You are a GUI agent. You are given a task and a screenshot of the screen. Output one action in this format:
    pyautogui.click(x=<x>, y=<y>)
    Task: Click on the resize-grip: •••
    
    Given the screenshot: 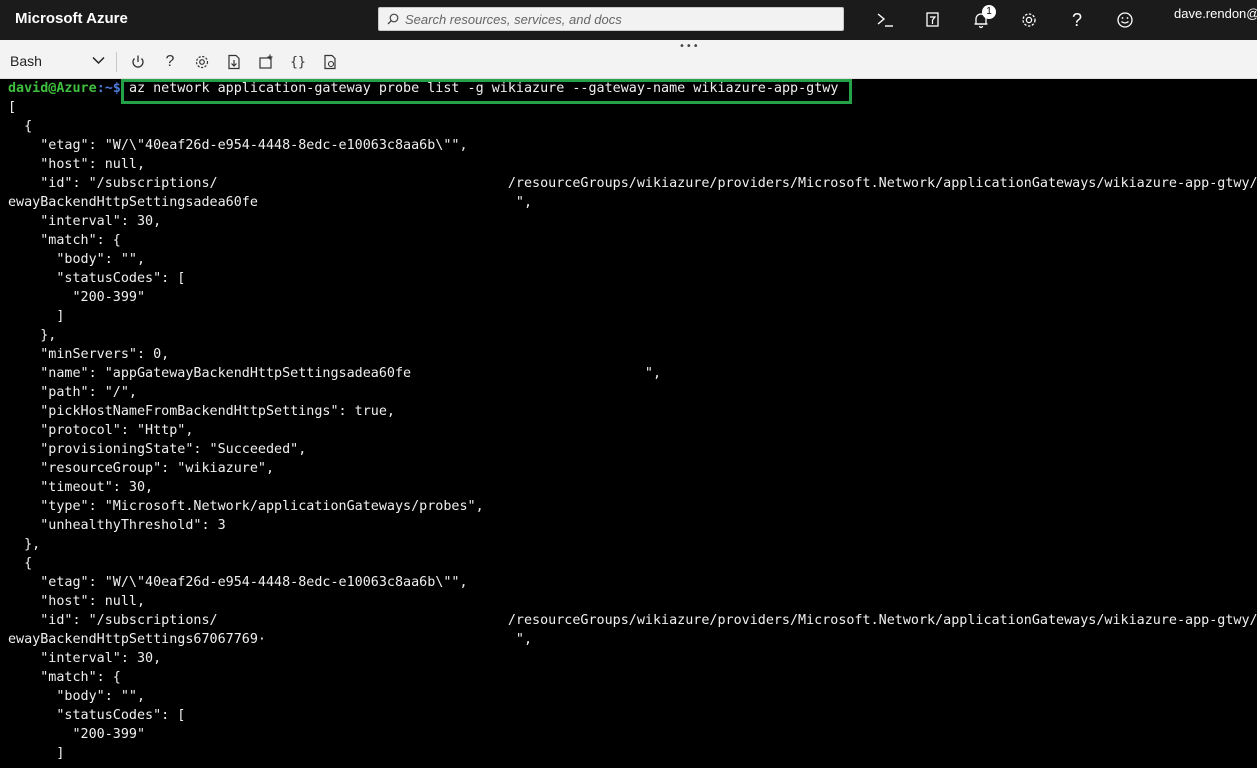 What is the action you would take?
    pyautogui.click(x=689, y=46)
    